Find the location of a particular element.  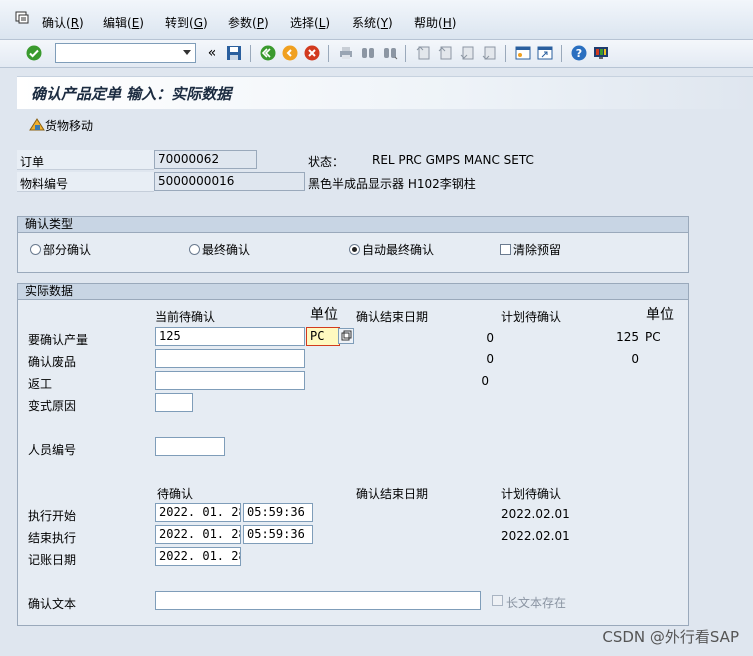

partial-confirmation-label: 部分确认 is located at coordinates (67, 250).